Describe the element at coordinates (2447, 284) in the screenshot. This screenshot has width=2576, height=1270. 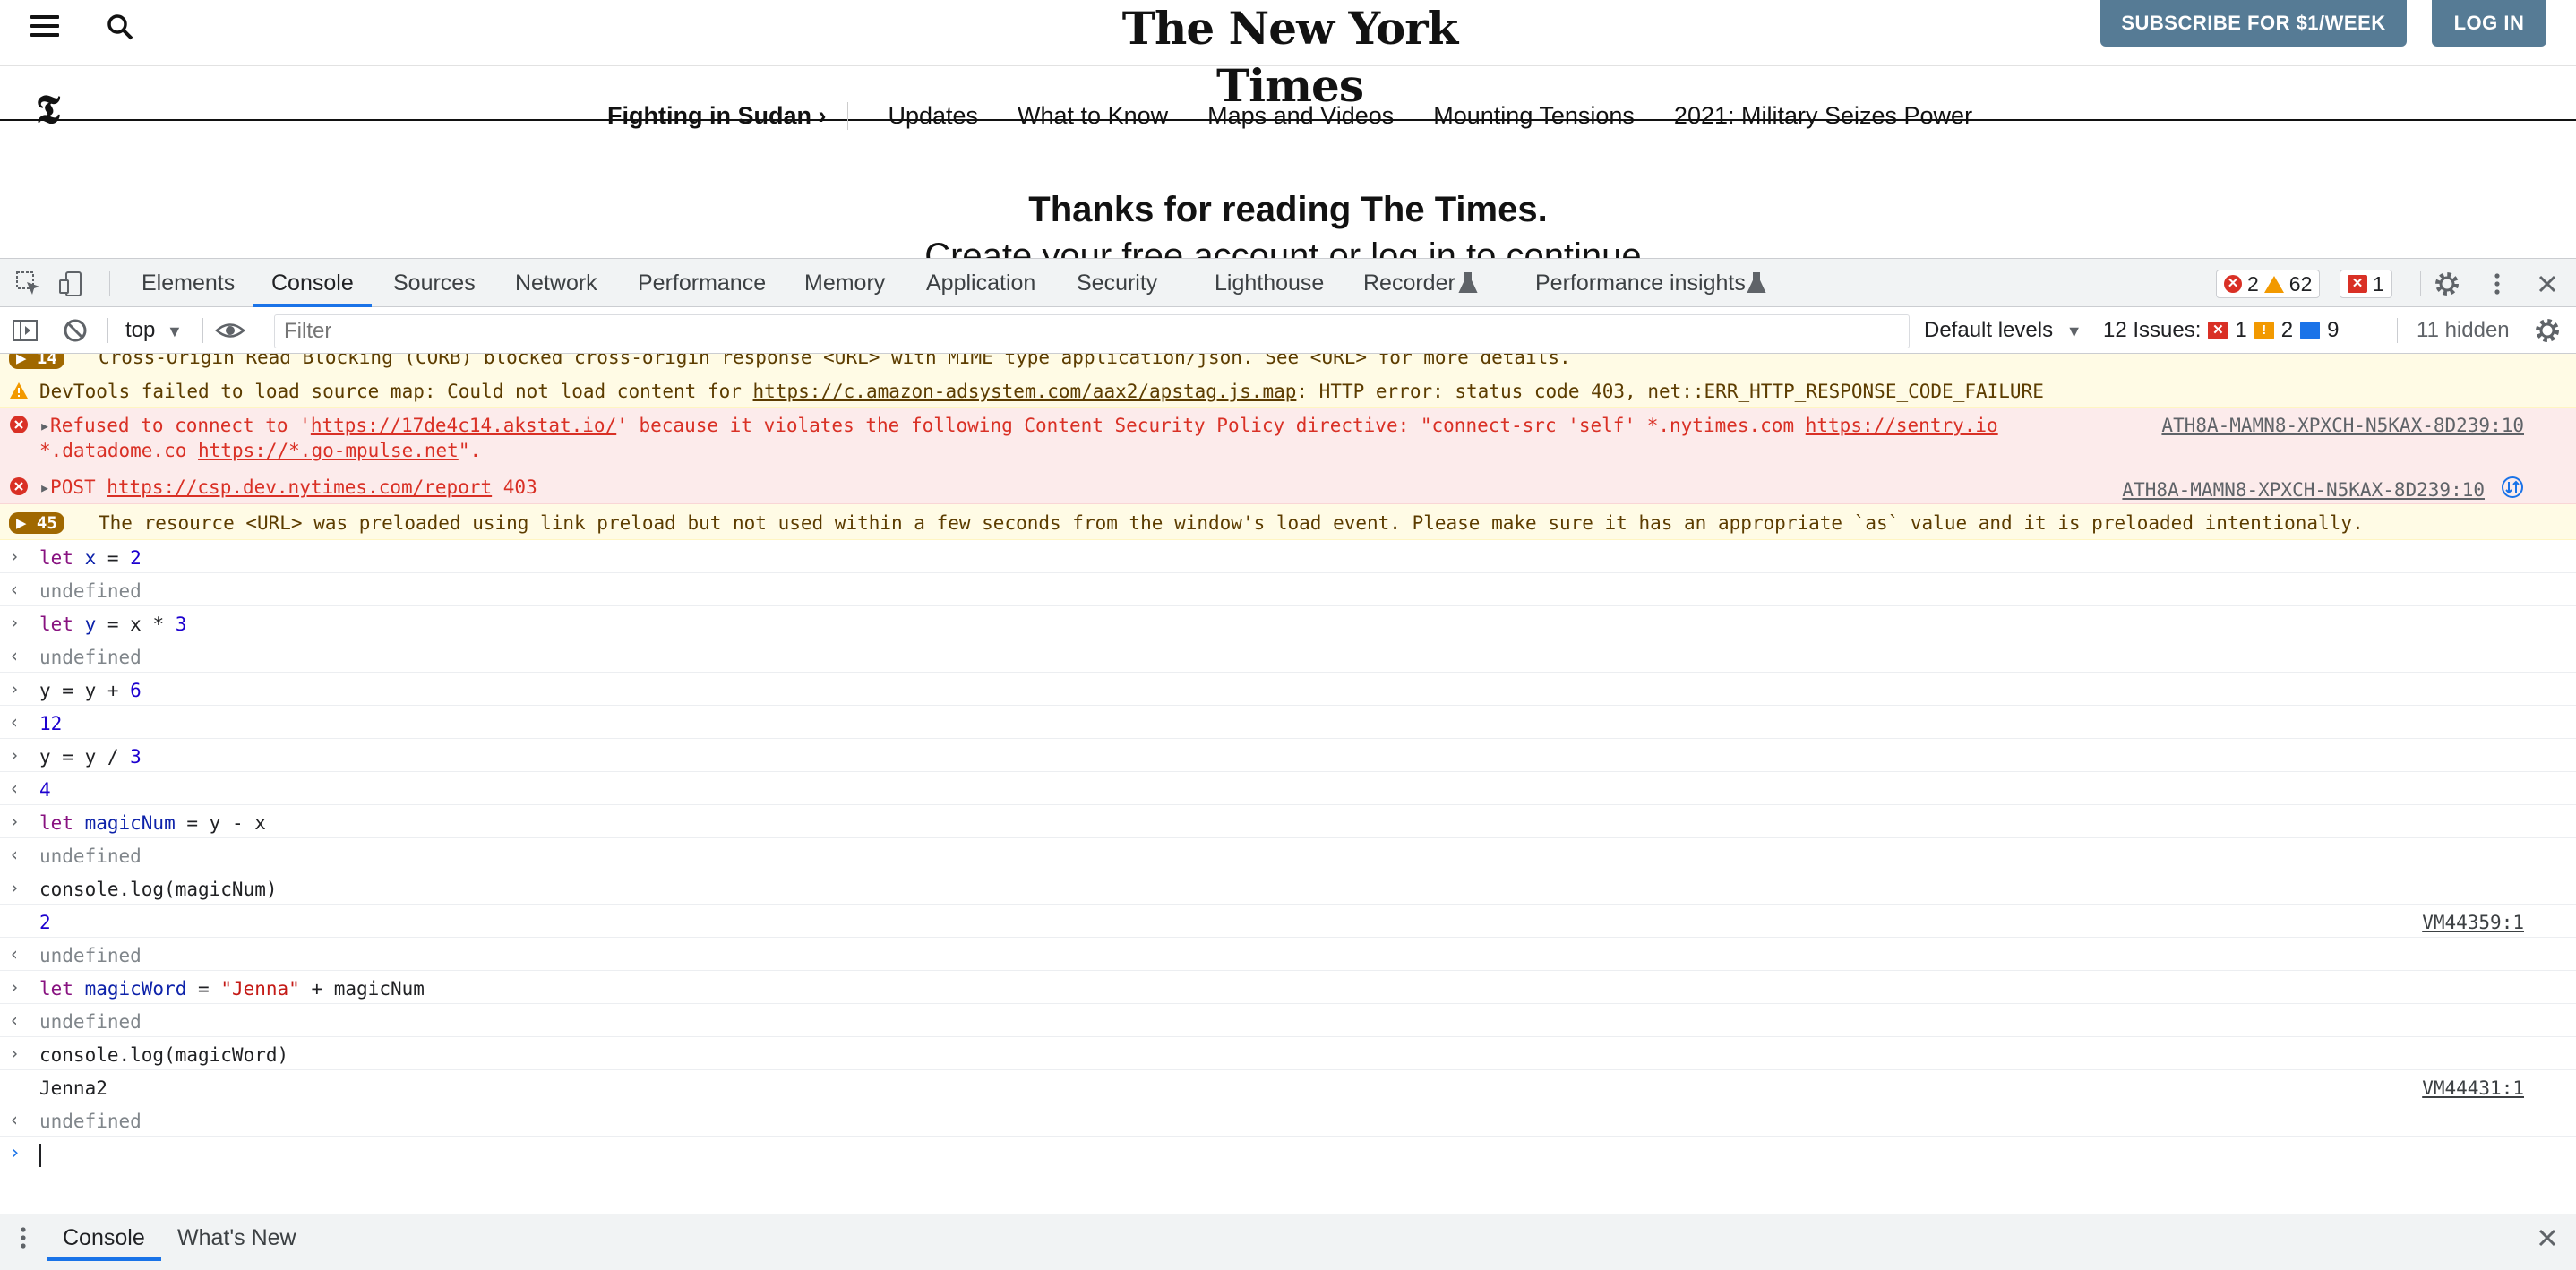
I see `settings-gear-icon` at that location.